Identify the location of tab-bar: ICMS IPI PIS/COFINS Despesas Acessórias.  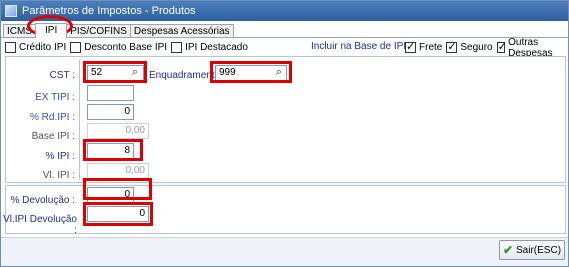
(118, 30).